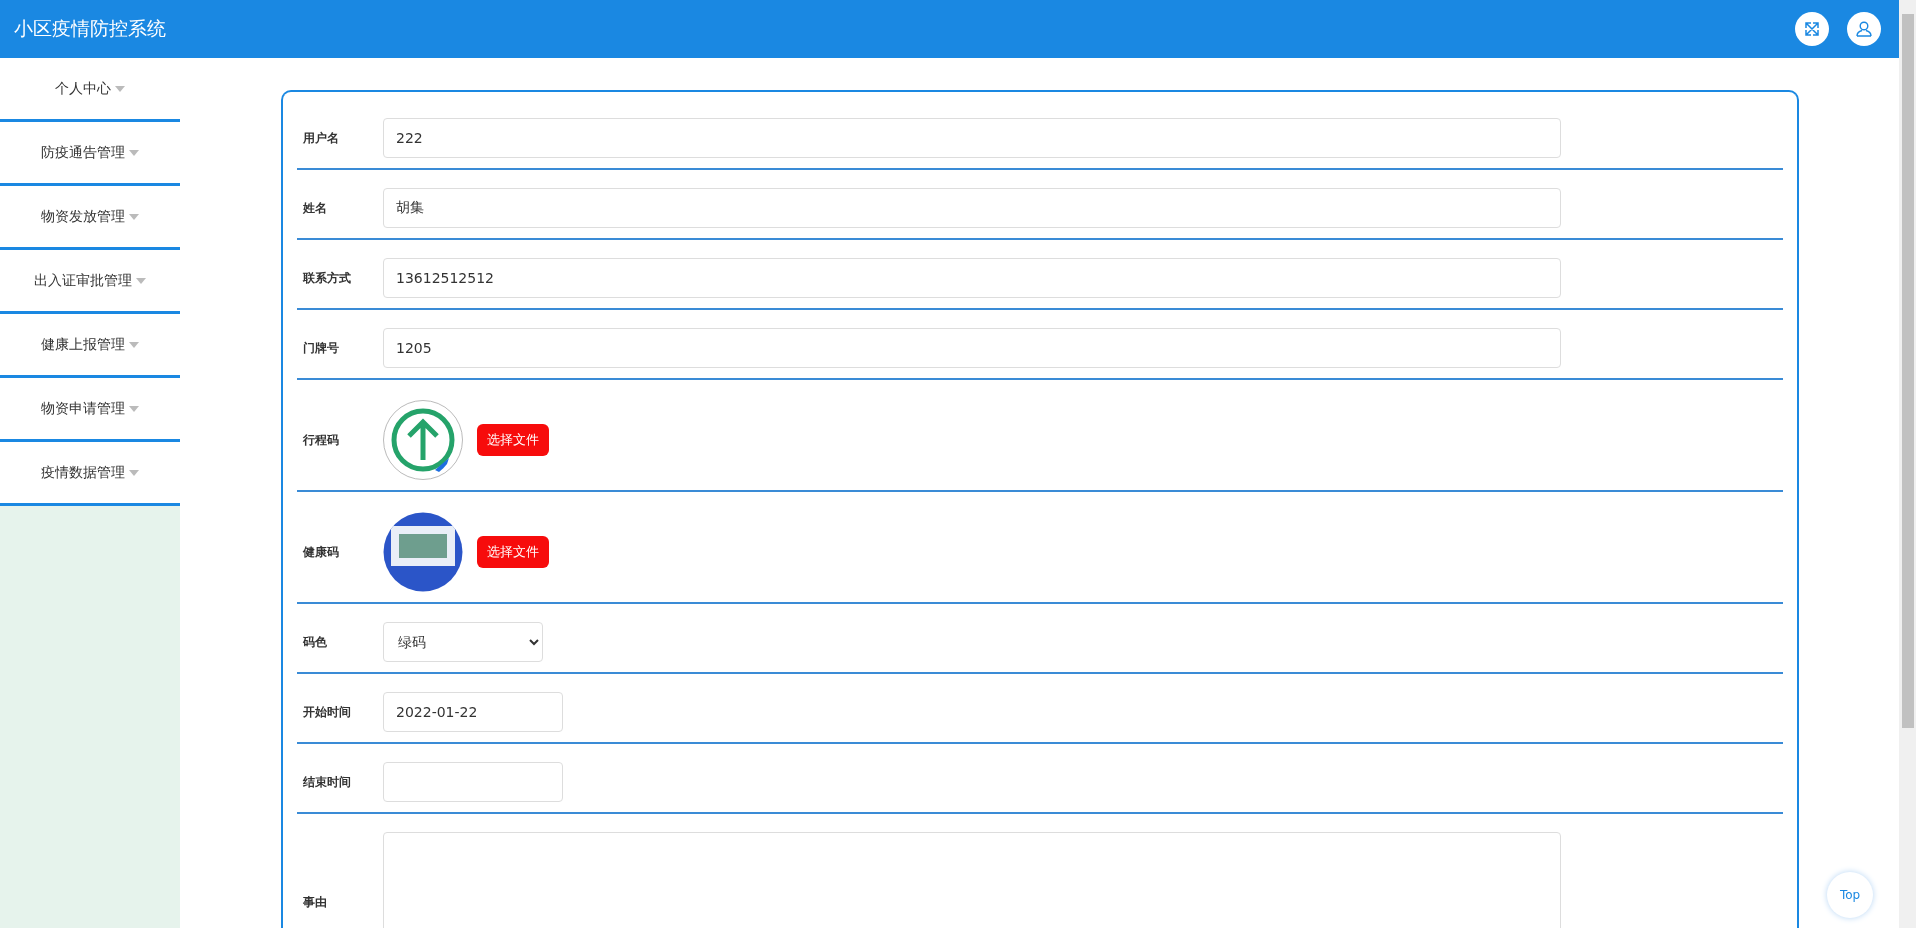 The height and width of the screenshot is (928, 1916). Describe the element at coordinates (972, 208) in the screenshot. I see `text-field: 胡集` at that location.